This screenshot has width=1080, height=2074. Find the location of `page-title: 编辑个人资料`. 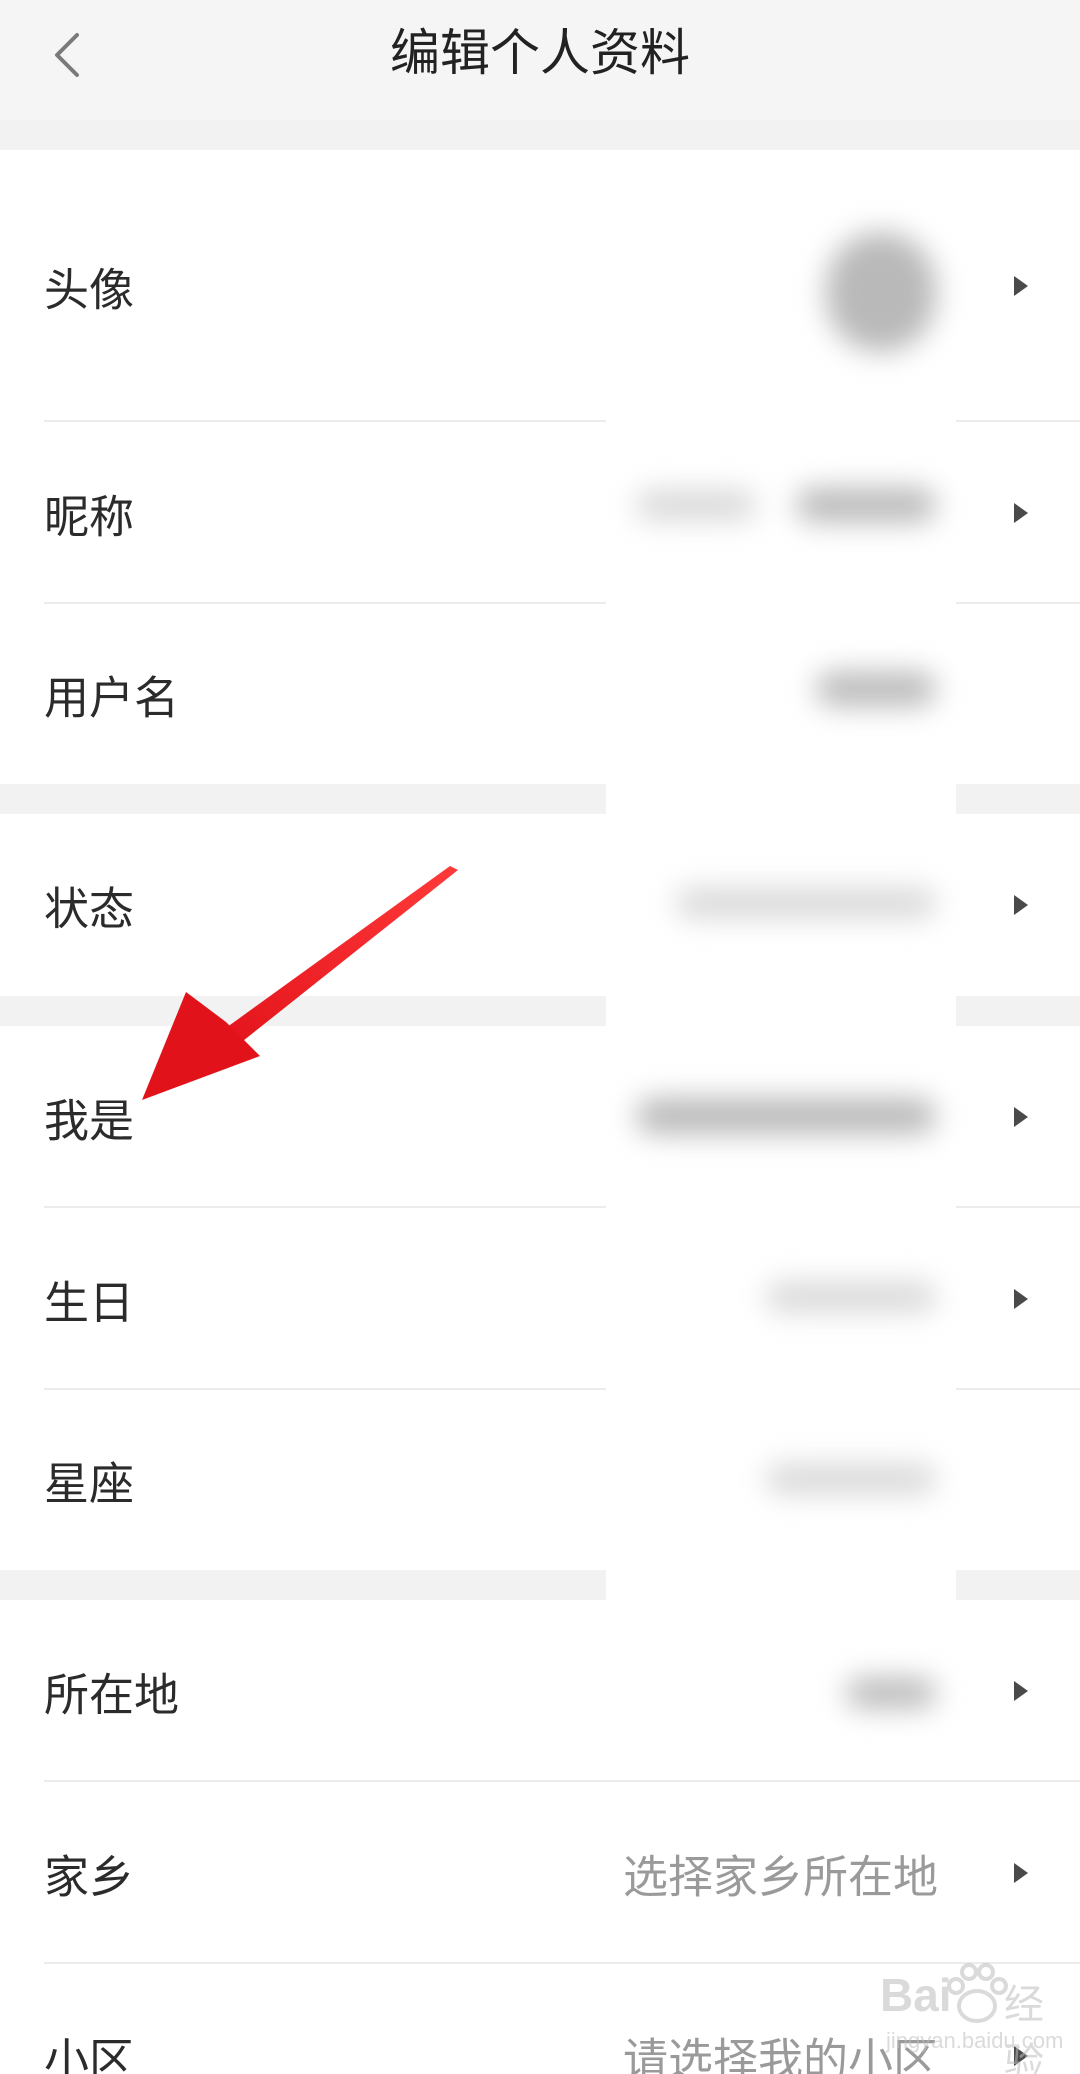

page-title: 编辑个人资料 is located at coordinates (540, 53).